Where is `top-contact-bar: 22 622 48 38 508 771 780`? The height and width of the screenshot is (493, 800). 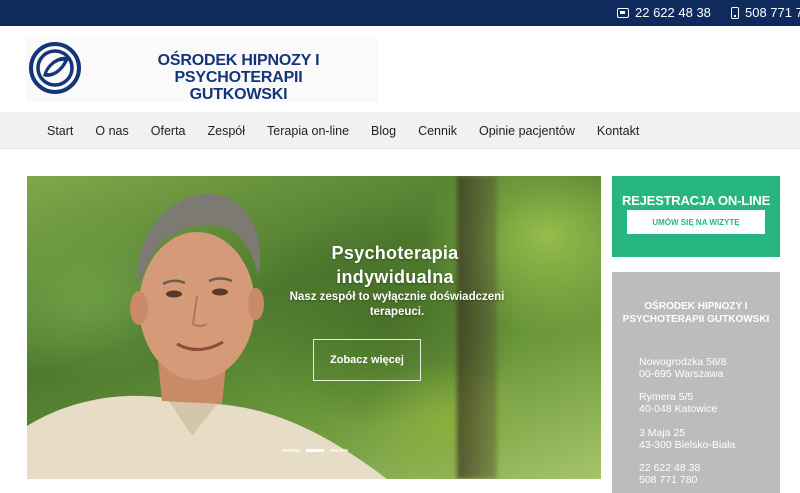 top-contact-bar: 22 622 48 38 508 771 780 is located at coordinates (400, 13).